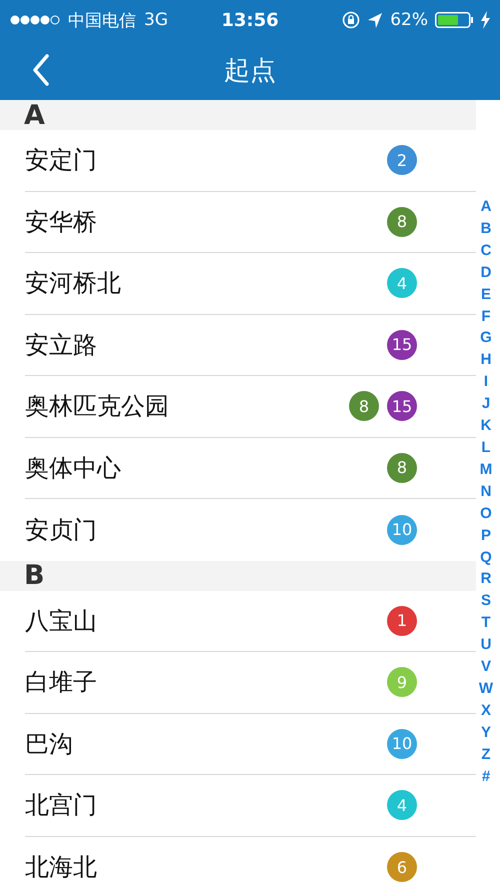  Describe the element at coordinates (250, 345) in the screenshot. I see `station-row: 安立路 15` at that location.